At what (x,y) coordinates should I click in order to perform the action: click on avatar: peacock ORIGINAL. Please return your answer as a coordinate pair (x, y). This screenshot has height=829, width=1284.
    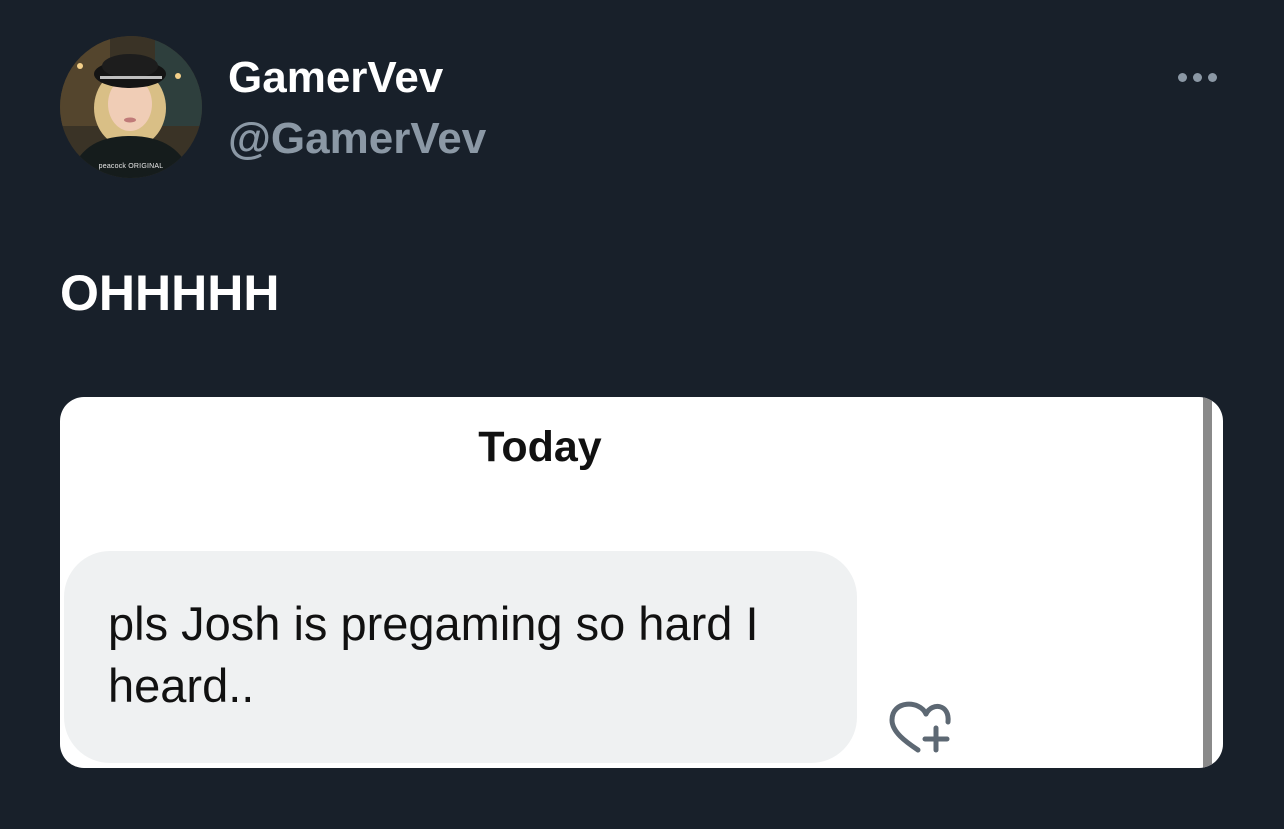
    Looking at the image, I should click on (131, 107).